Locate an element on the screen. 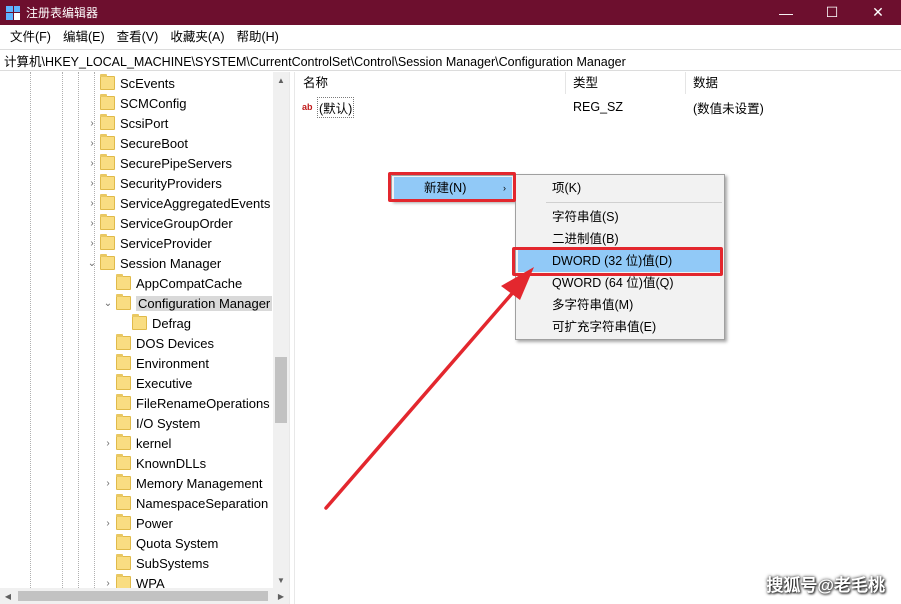 The image size is (901, 604). tree-item: › ServiceGroupOrder is located at coordinates (159, 223).